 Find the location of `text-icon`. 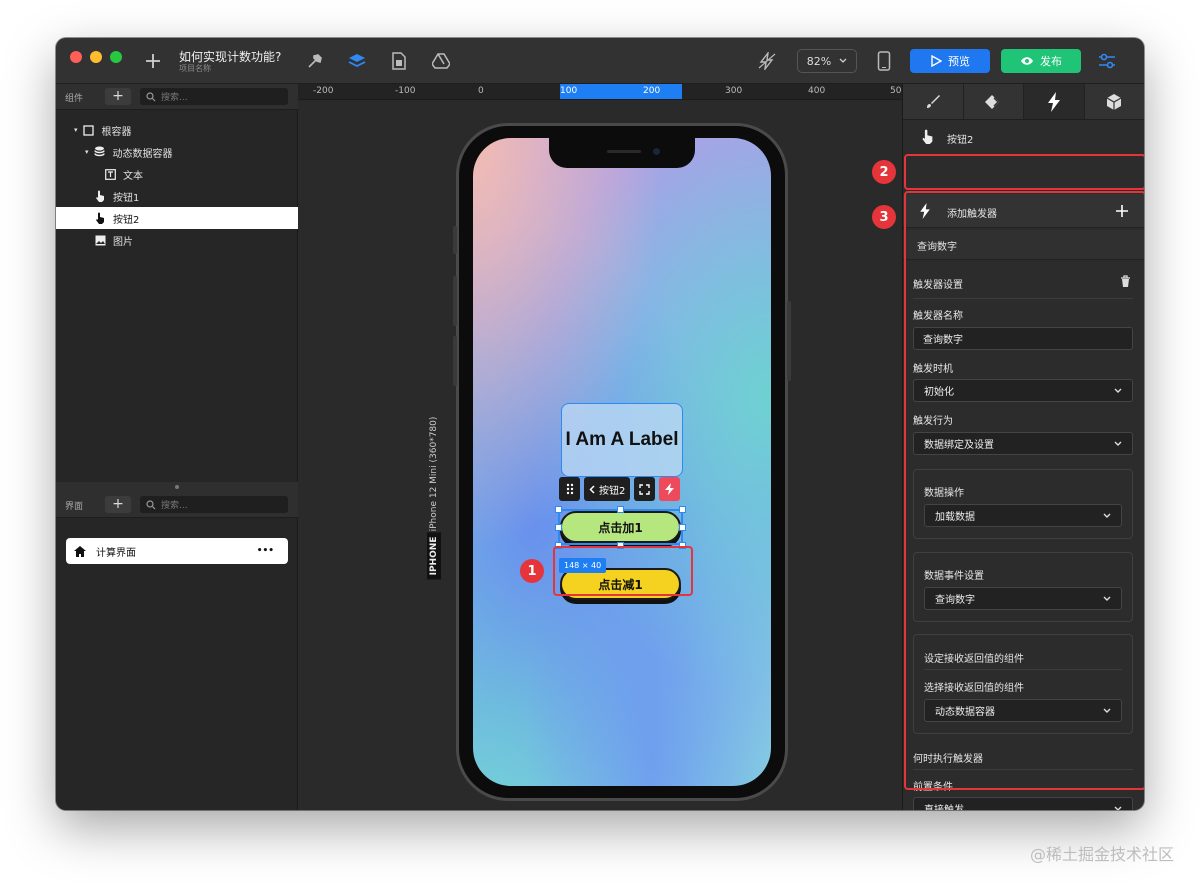

text-icon is located at coordinates (110, 174).